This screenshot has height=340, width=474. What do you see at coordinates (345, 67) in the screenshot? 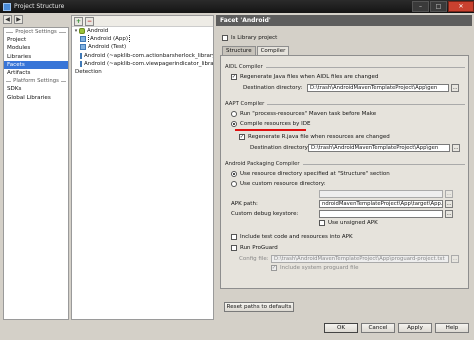
I see `aidl-group: AIDL Compiler` at bounding box center [345, 67].